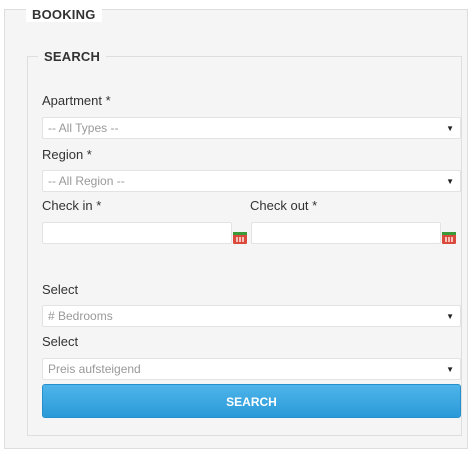 This screenshot has height=454, width=474. Describe the element at coordinates (251, 369) in the screenshot. I see `sort-select: Preis aufsteigend ▼` at that location.